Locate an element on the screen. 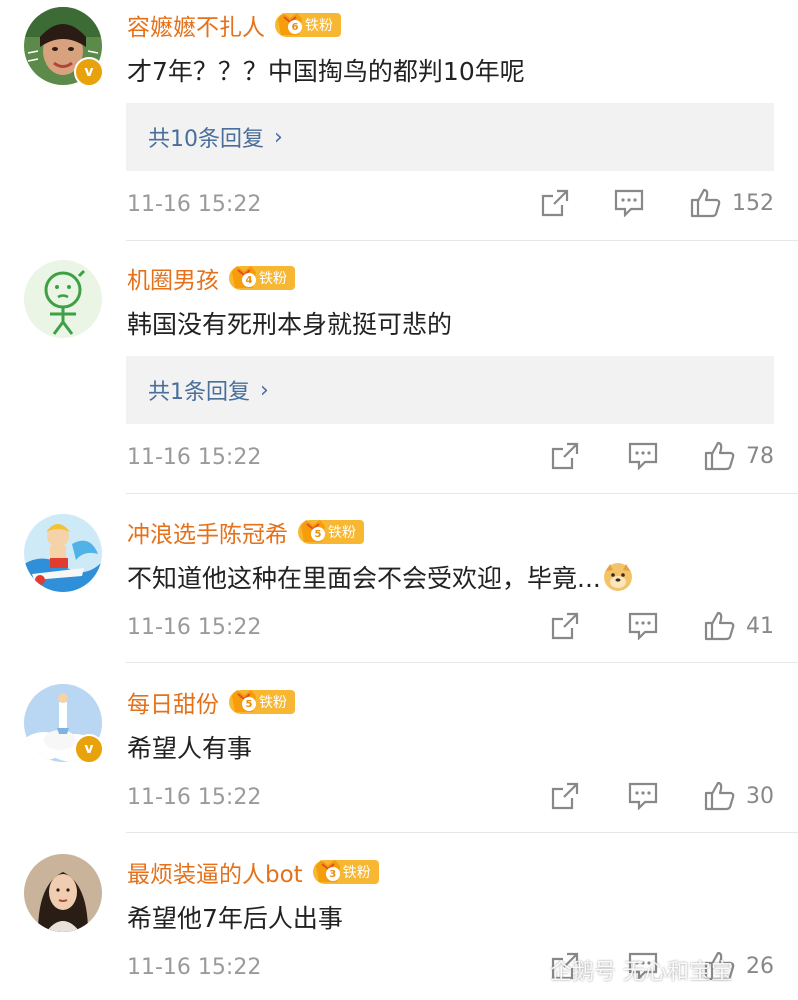 Image resolution: width=798 pixels, height=1000 pixels. username: 容嬷嬷不扎人 is located at coordinates (196, 25).